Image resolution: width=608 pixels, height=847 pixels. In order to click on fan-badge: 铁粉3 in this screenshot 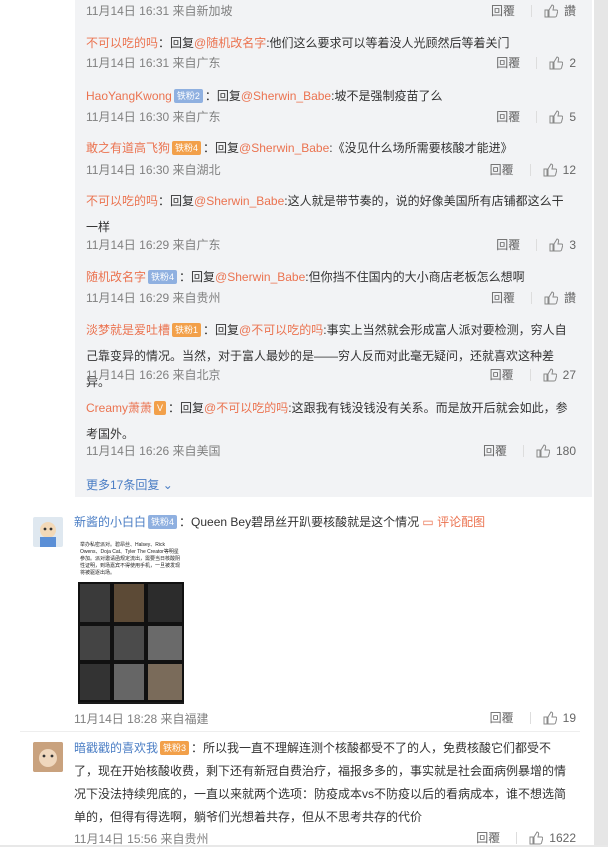, I will do `click(175, 748)`.